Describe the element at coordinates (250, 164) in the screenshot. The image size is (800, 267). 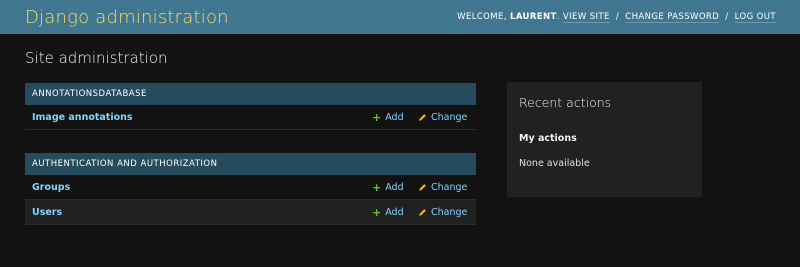
I see `app-caption: AUTHENTICATION AND AUTHORIZATION` at that location.